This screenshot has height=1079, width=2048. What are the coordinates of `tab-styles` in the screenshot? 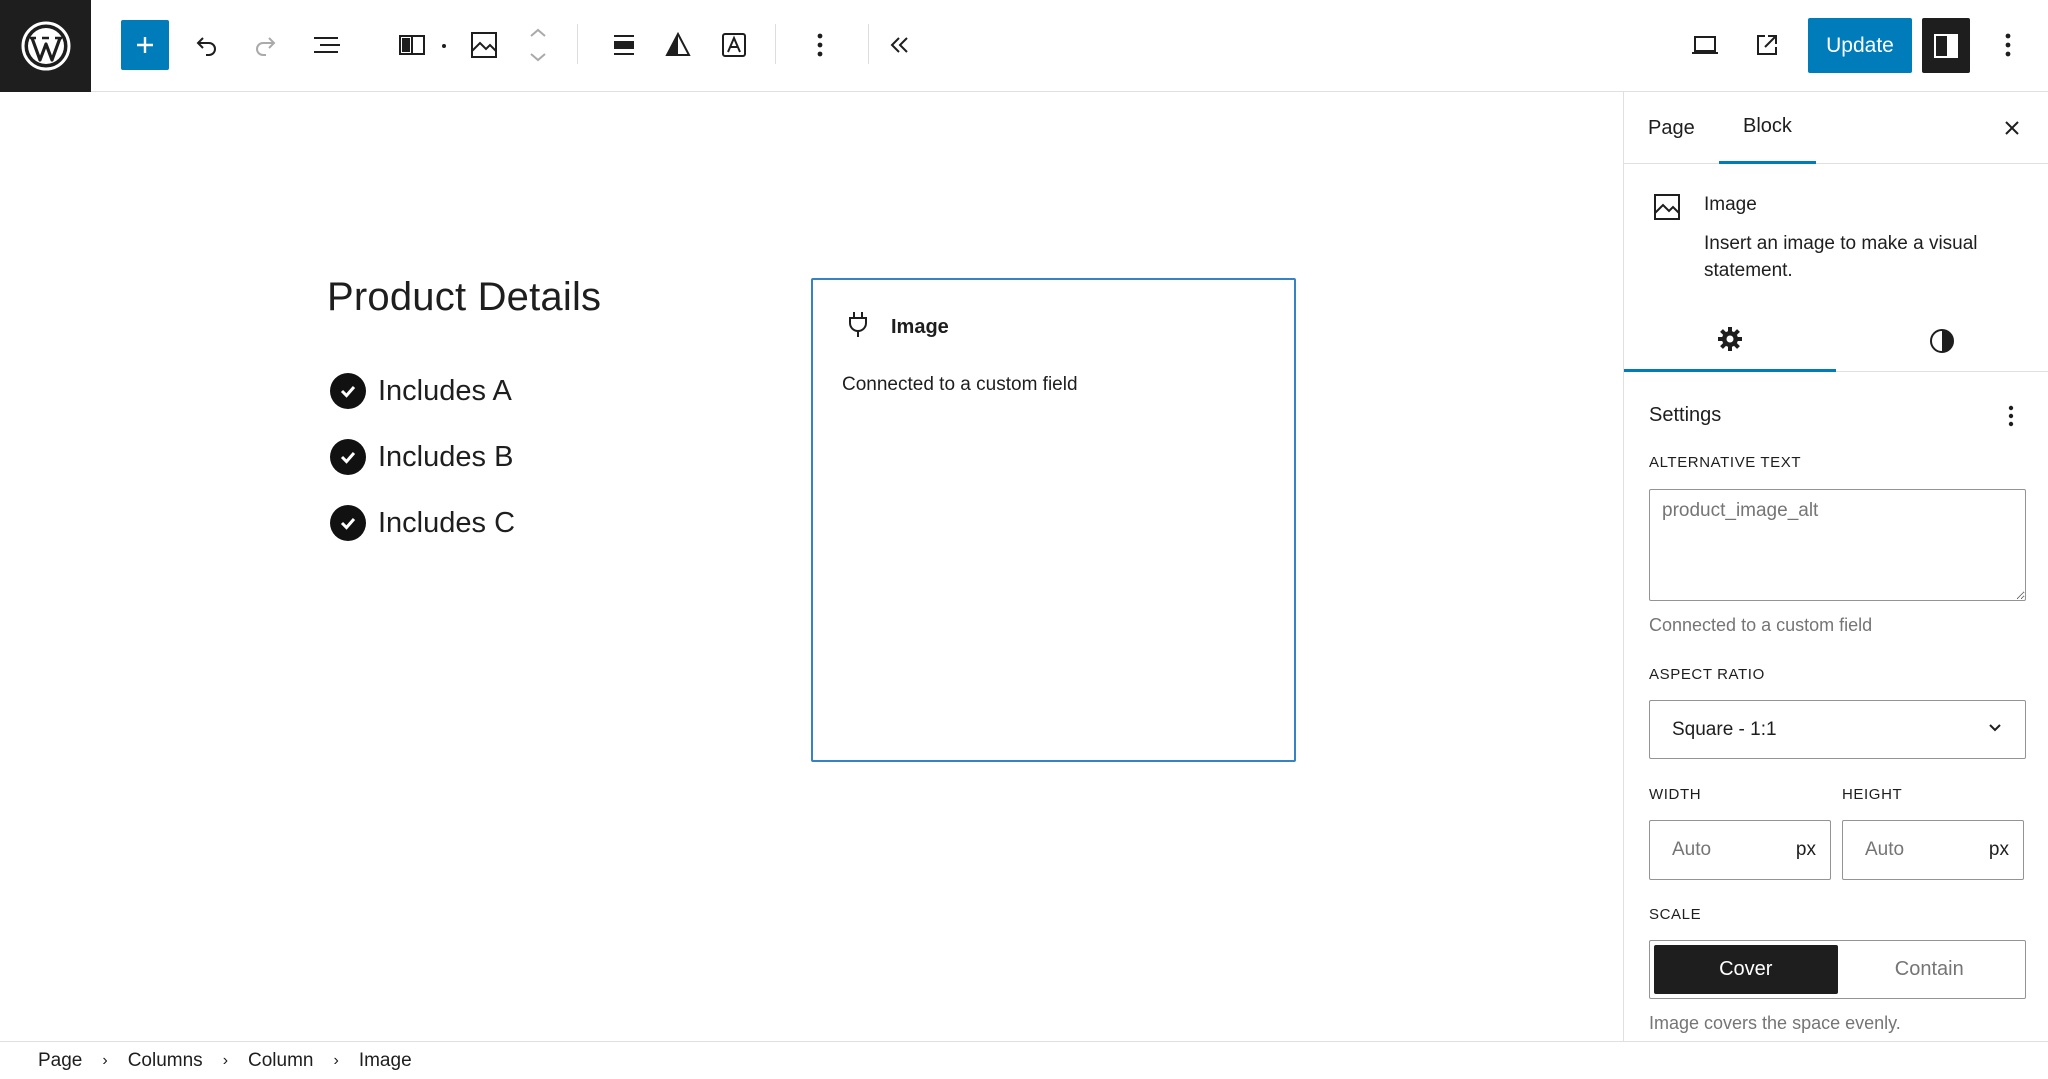 It's located at (1942, 343).